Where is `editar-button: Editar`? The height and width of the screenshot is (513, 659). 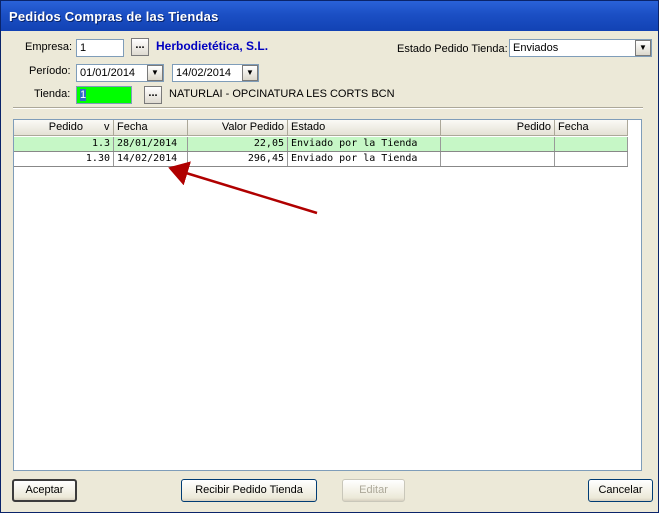
editar-button: Editar is located at coordinates (373, 490).